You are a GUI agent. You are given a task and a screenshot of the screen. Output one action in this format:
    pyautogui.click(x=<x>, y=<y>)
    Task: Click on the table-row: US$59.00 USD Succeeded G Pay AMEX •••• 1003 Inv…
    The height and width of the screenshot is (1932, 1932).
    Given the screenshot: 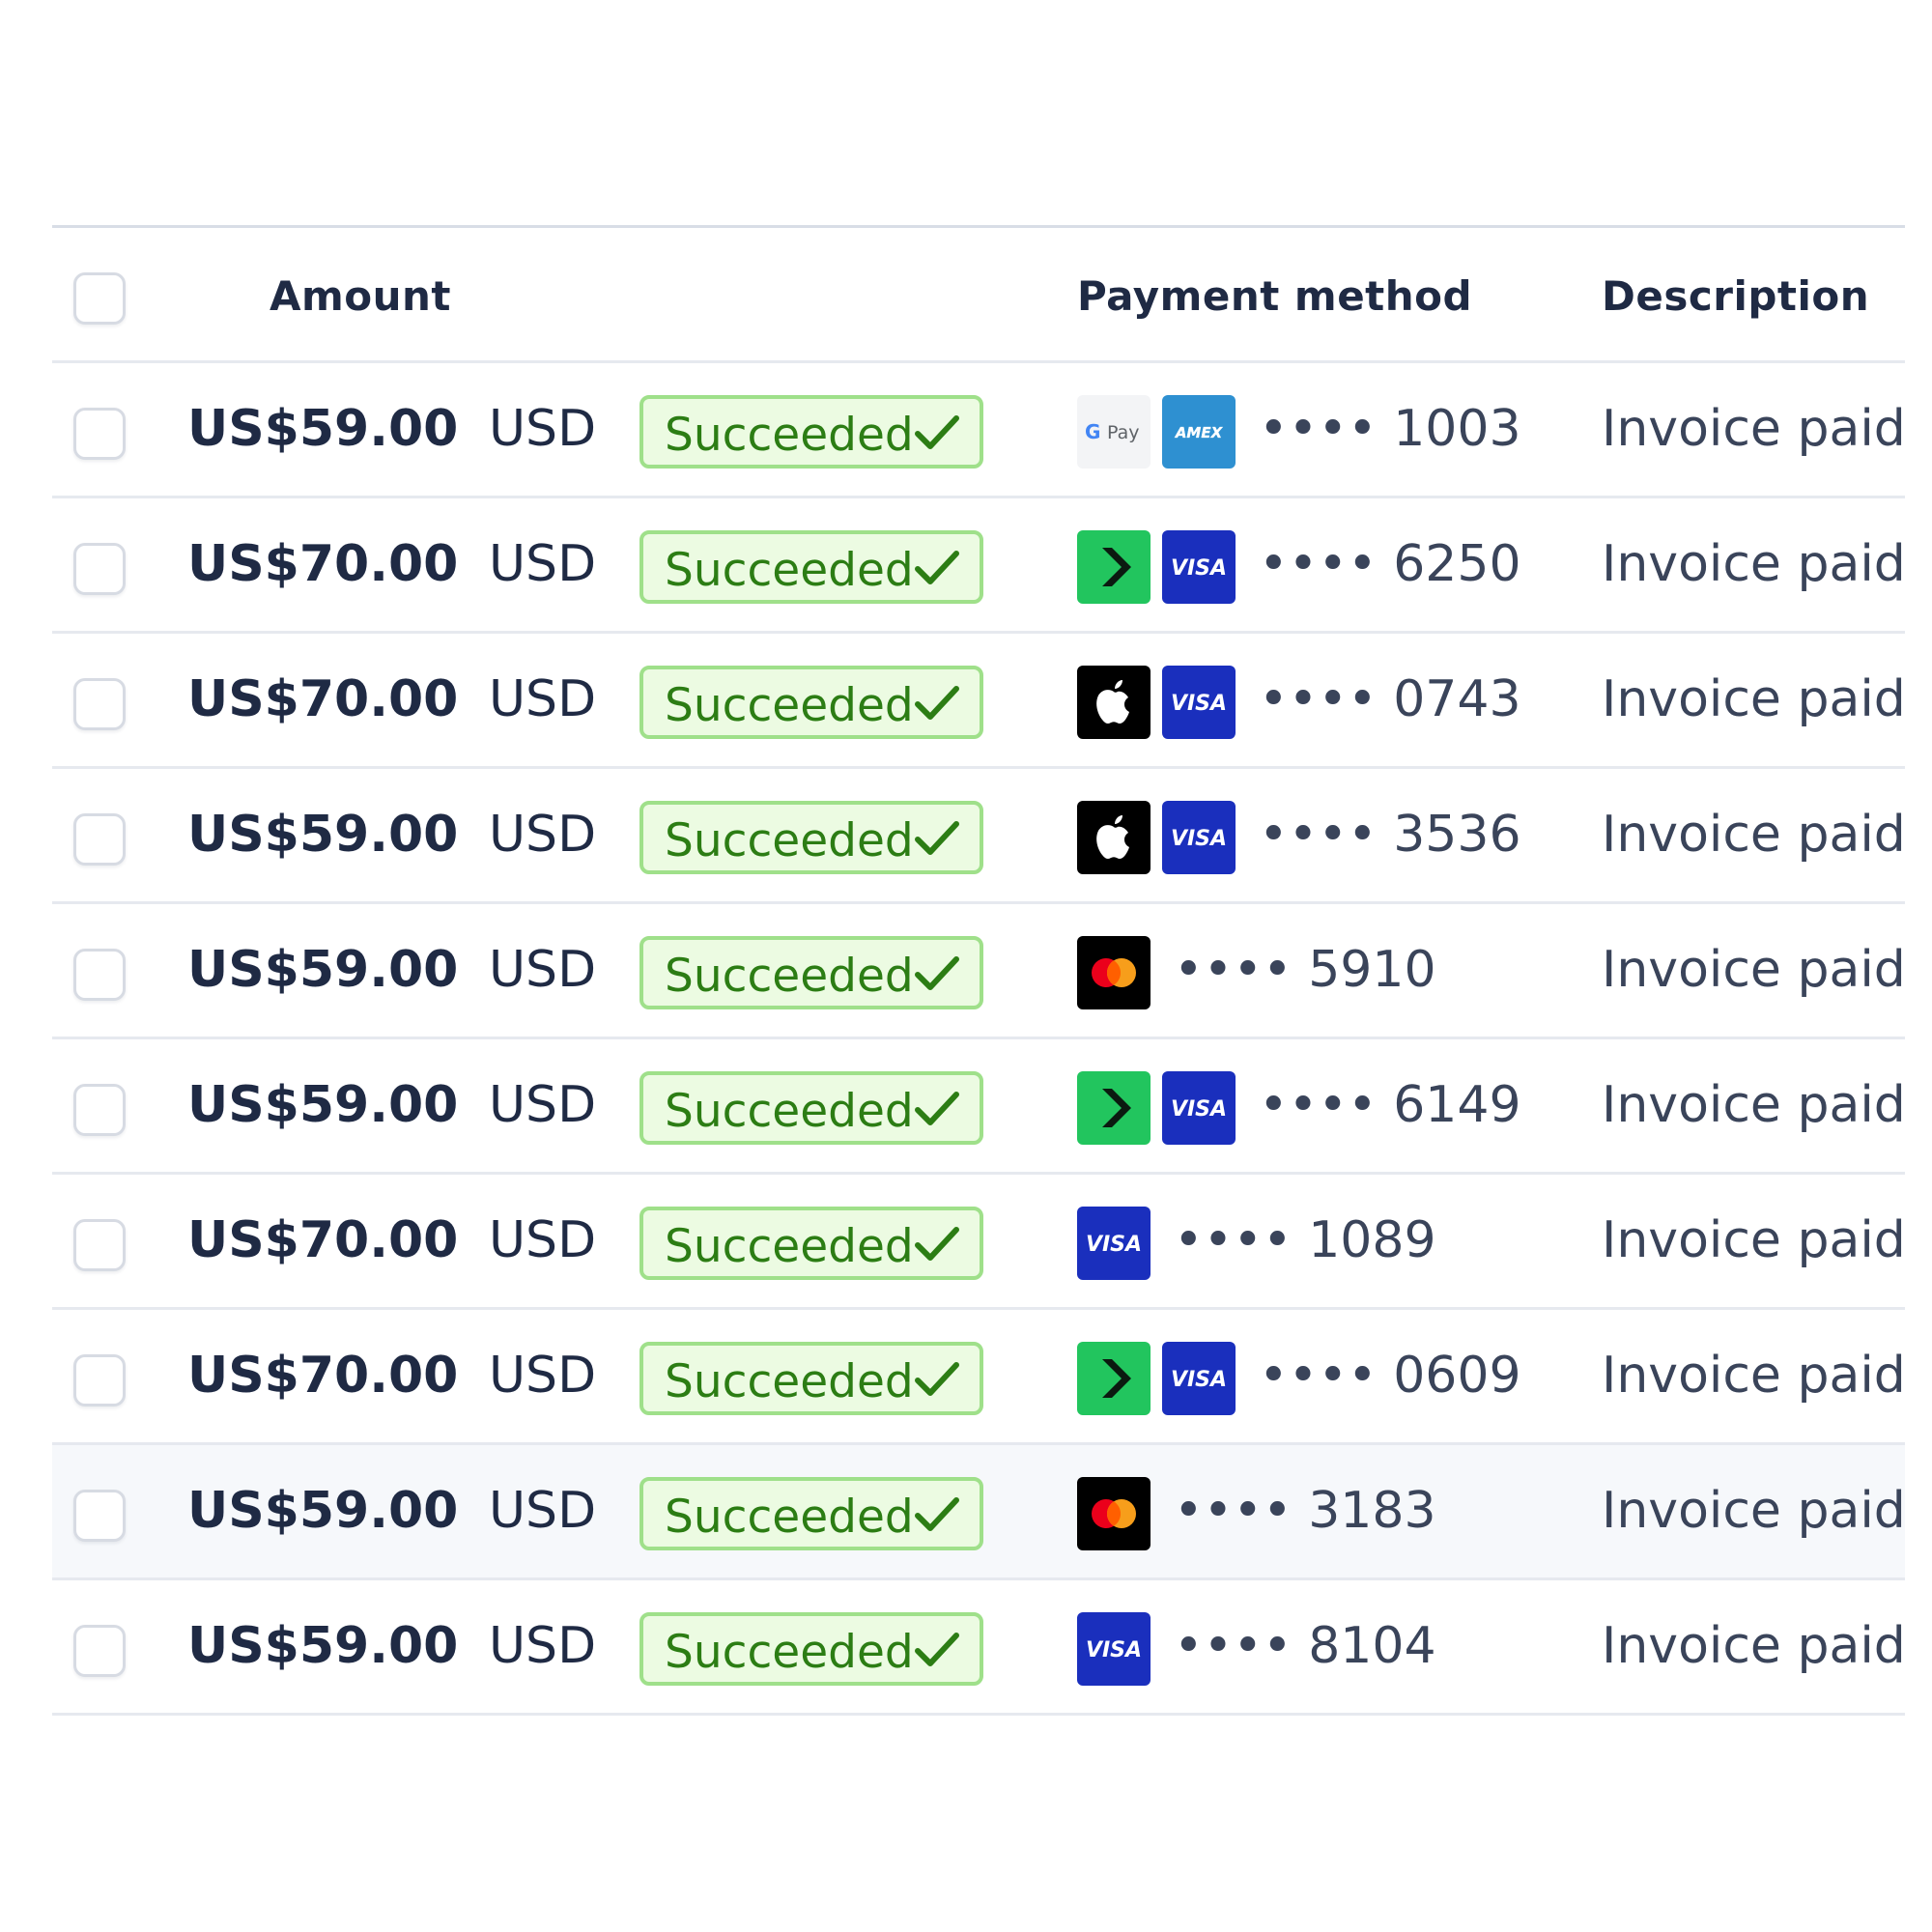 What is the action you would take?
    pyautogui.click(x=979, y=430)
    